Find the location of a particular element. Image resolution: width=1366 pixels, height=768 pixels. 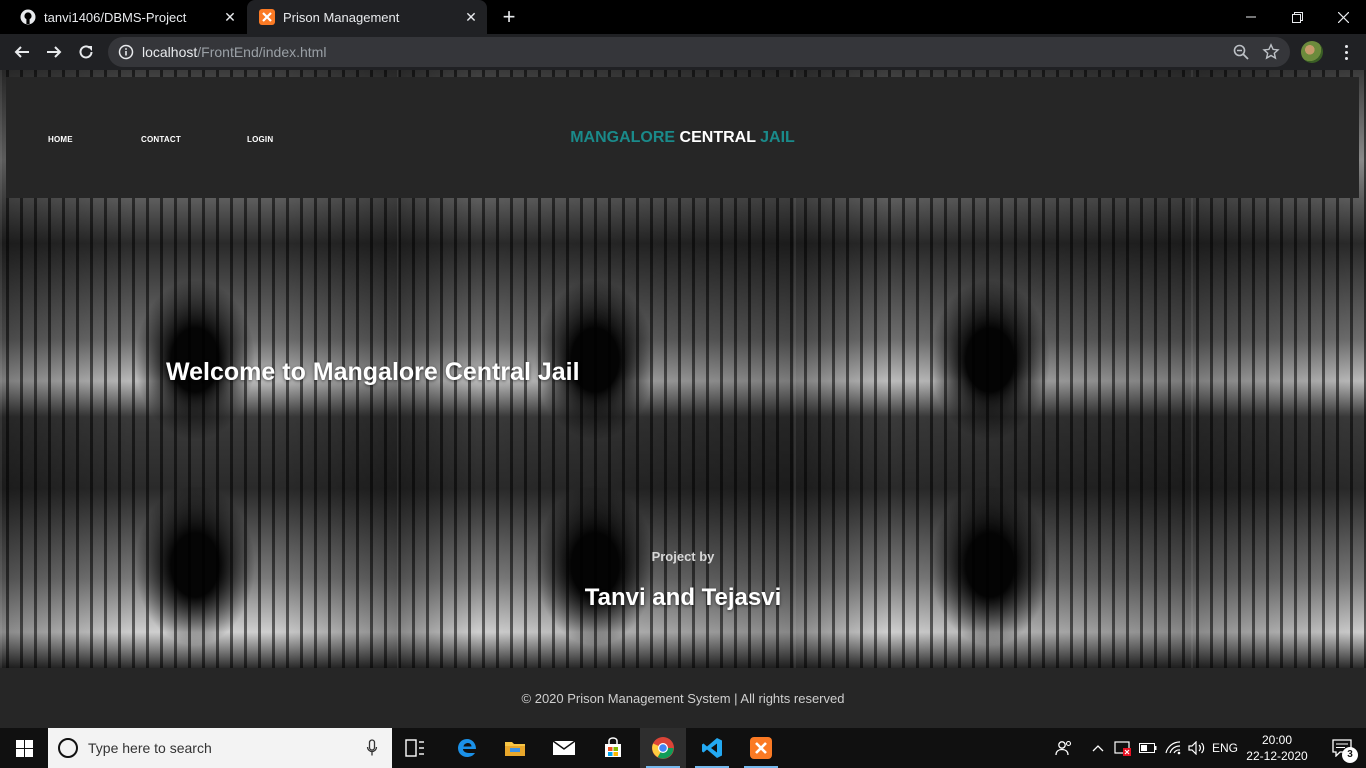

welcome-heading: Welcome to Mangalore Central Jail is located at coordinates (373, 372).